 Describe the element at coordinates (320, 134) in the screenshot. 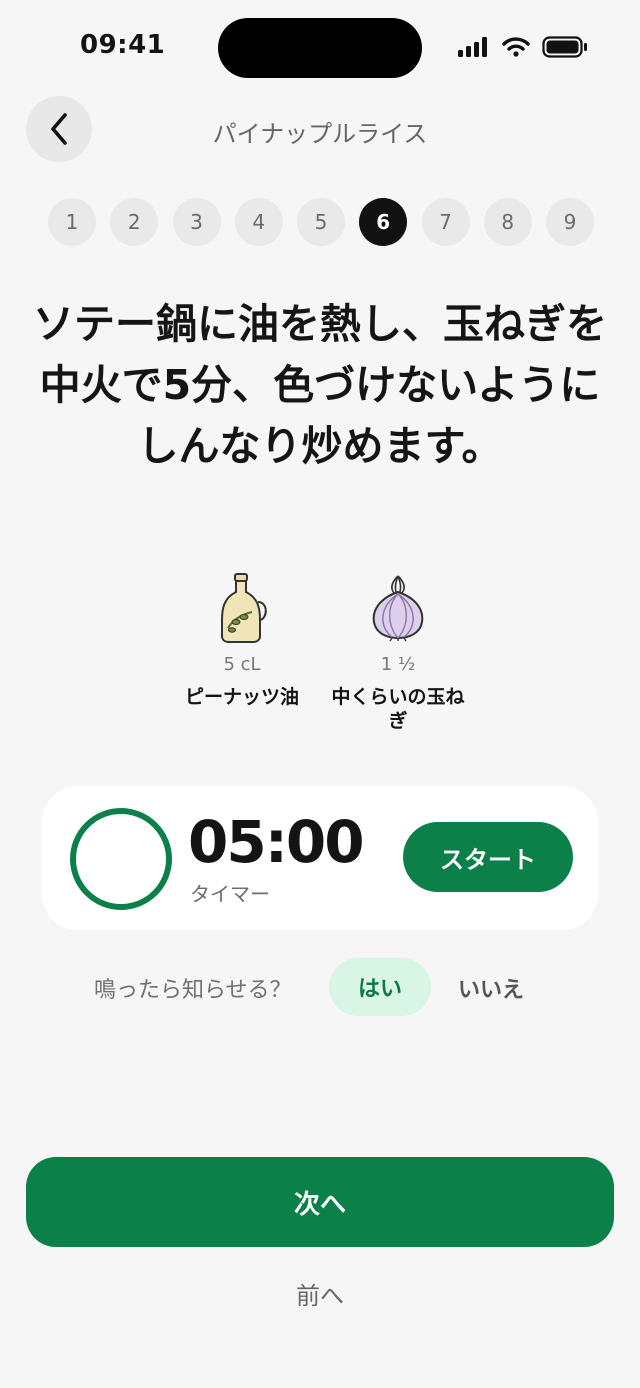

I see `recipe-title: パイナップルライス` at that location.